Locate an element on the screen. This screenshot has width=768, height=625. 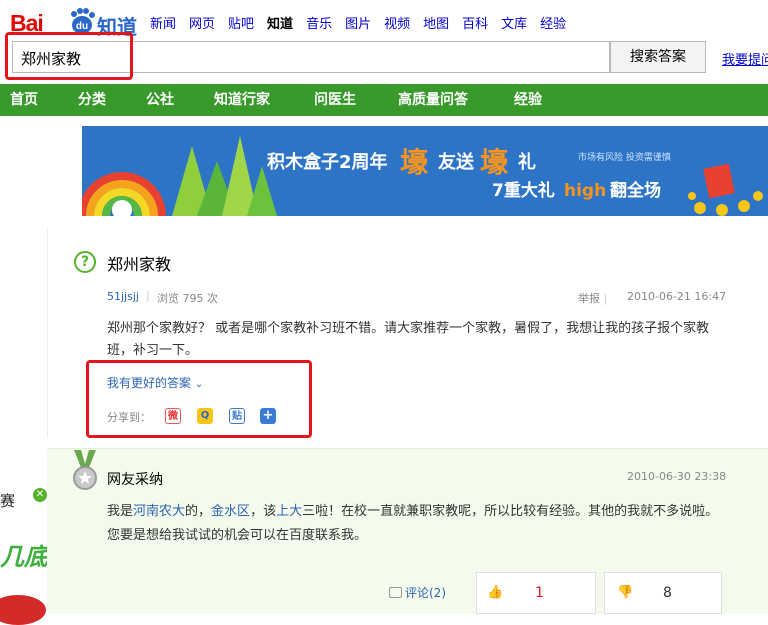
banner-line1-b: 壕 is located at coordinates (414, 162).